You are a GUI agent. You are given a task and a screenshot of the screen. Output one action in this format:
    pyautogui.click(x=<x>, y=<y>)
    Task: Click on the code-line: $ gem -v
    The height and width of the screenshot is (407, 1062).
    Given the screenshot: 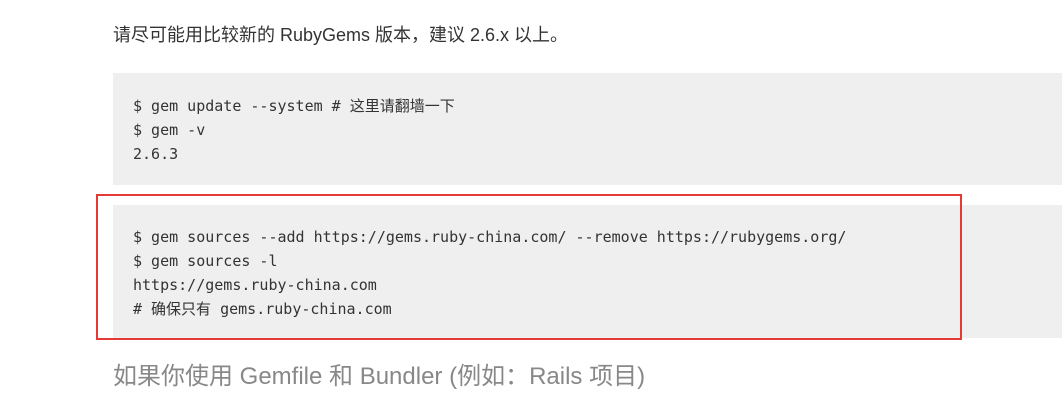 What is the action you would take?
    pyautogui.click(x=169, y=130)
    